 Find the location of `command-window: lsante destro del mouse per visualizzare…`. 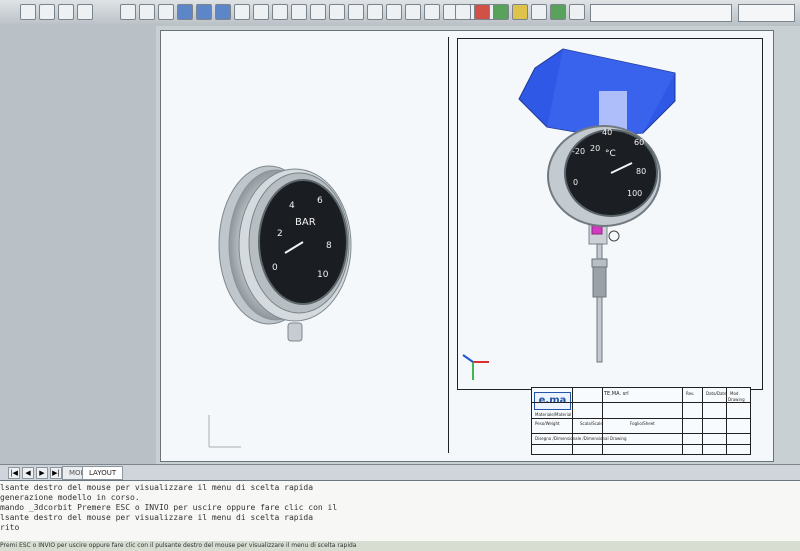

command-window: lsante destro del mouse per visualizzare… is located at coordinates (400, 515).